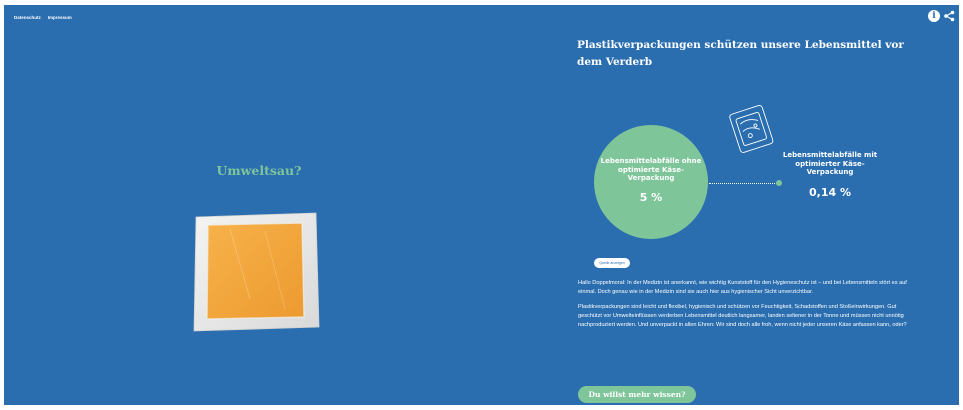 Image resolution: width=963 pixels, height=410 pixels. What do you see at coordinates (612, 263) in the screenshot?
I see `show-source-button: Quelle anzeigen` at bounding box center [612, 263].